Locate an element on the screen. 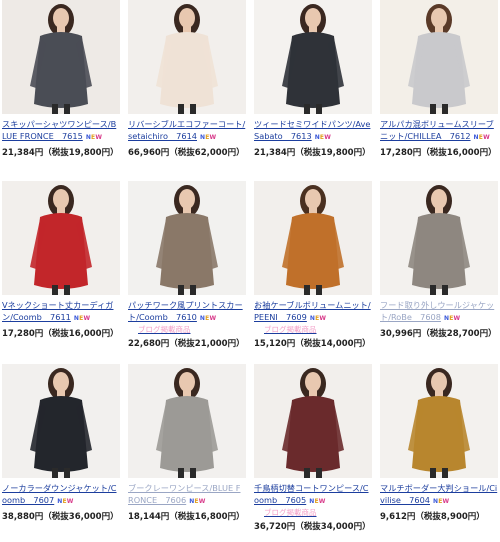 Image resolution: width=500 pixels, height=542 pixels. product-title-link: お袖ケーブルボリュームニット/PEENI 7609 NEW ブログ掲載商品 is located at coordinates (313, 317).